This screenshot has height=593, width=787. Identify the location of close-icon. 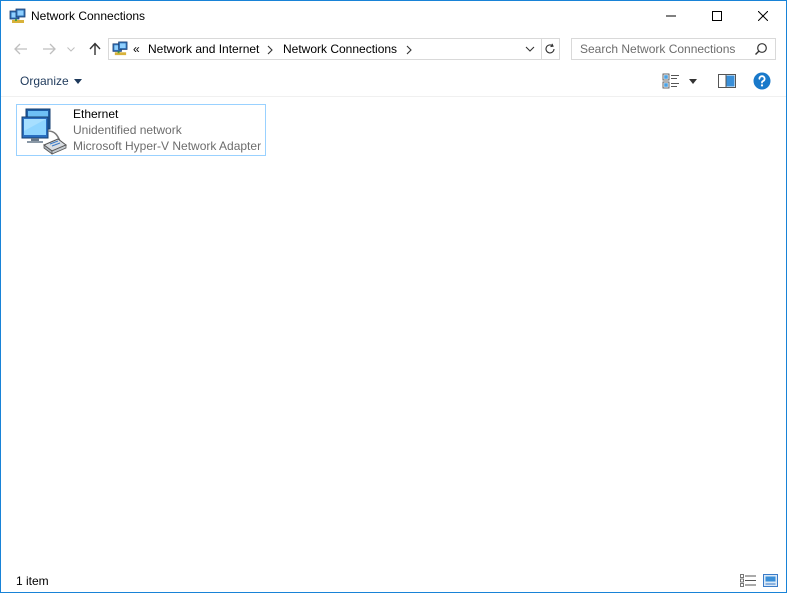
(763, 16).